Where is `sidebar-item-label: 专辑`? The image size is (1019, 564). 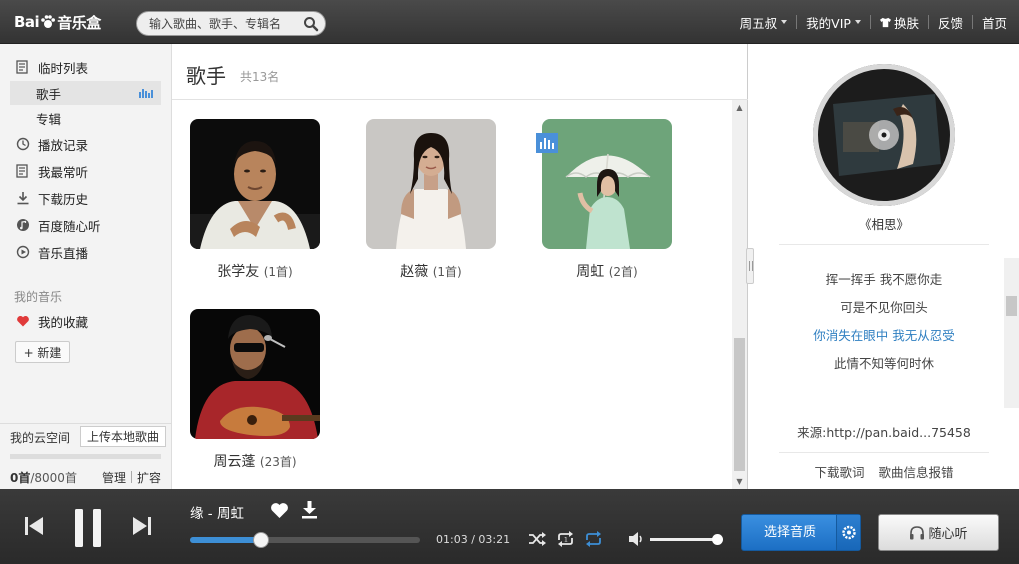 sidebar-item-label: 专辑 is located at coordinates (49, 119).